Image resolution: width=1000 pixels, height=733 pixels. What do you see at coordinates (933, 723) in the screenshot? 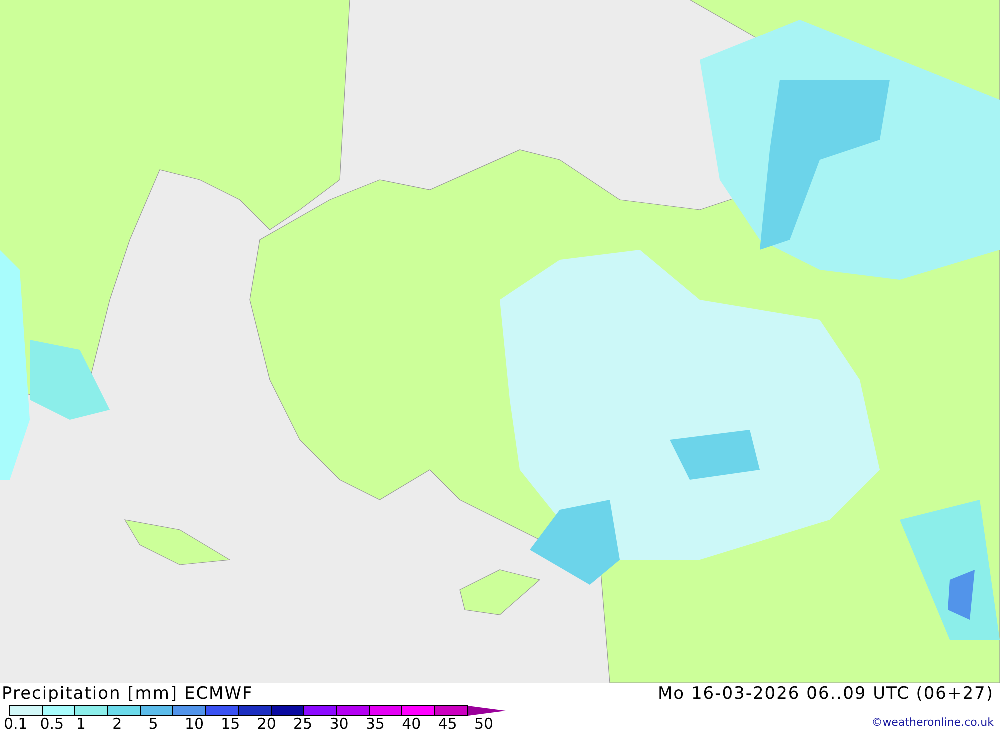
I see `credit-text: ©weatheronline.co.uk` at bounding box center [933, 723].